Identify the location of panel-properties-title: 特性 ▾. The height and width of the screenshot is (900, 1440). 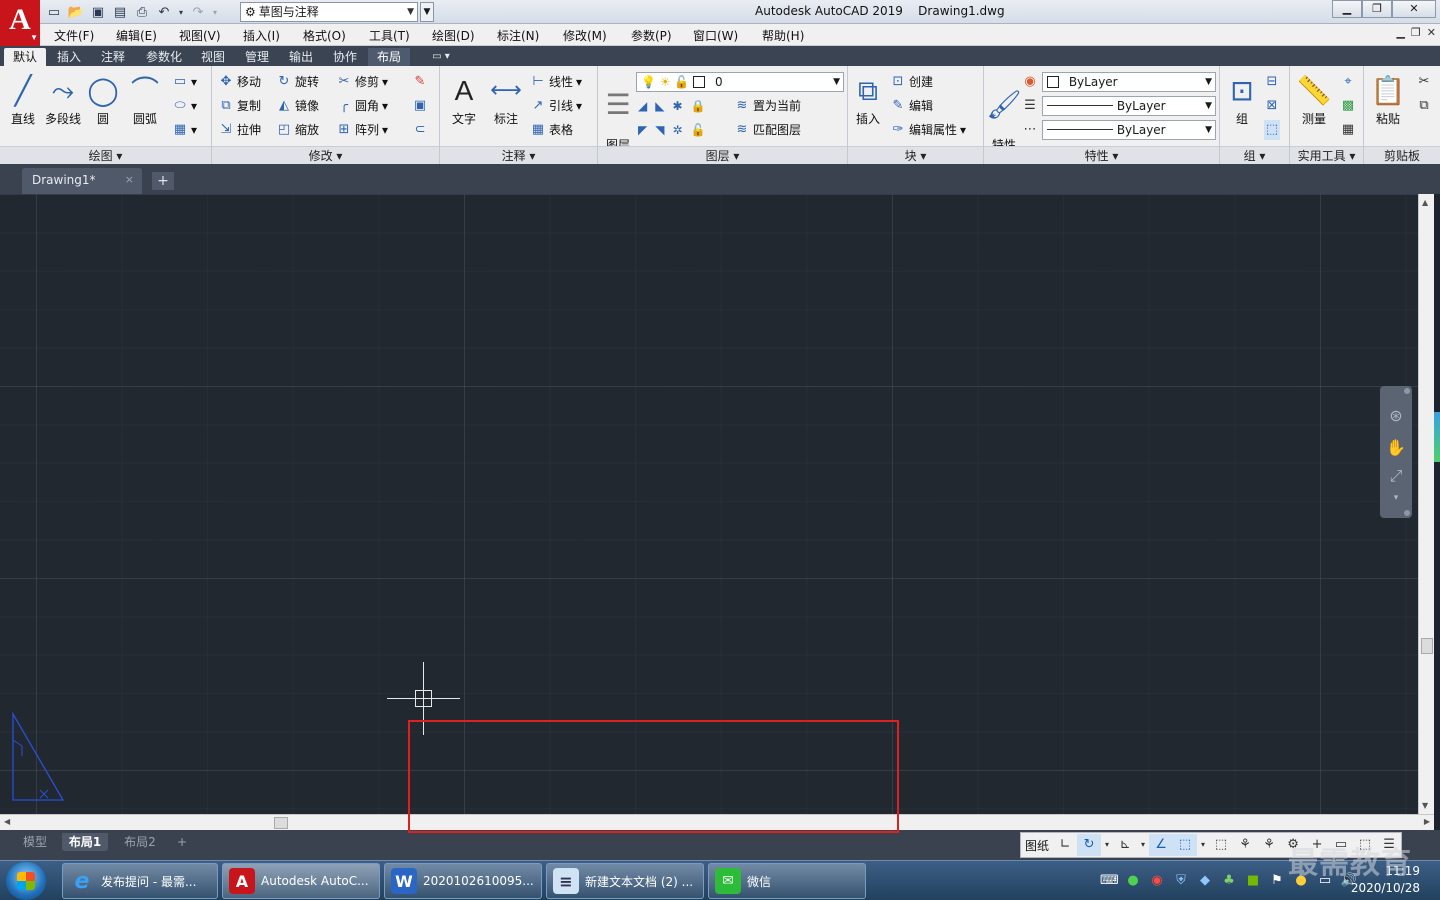
(1101, 155).